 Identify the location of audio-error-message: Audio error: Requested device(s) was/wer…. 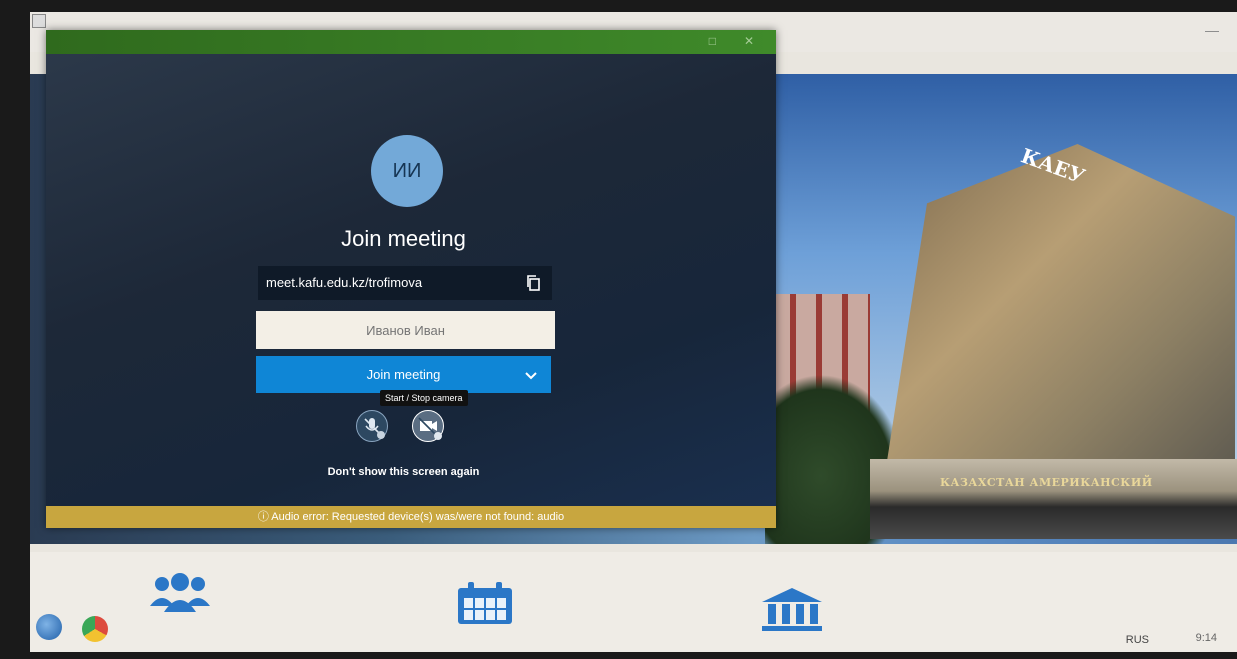
(418, 517).